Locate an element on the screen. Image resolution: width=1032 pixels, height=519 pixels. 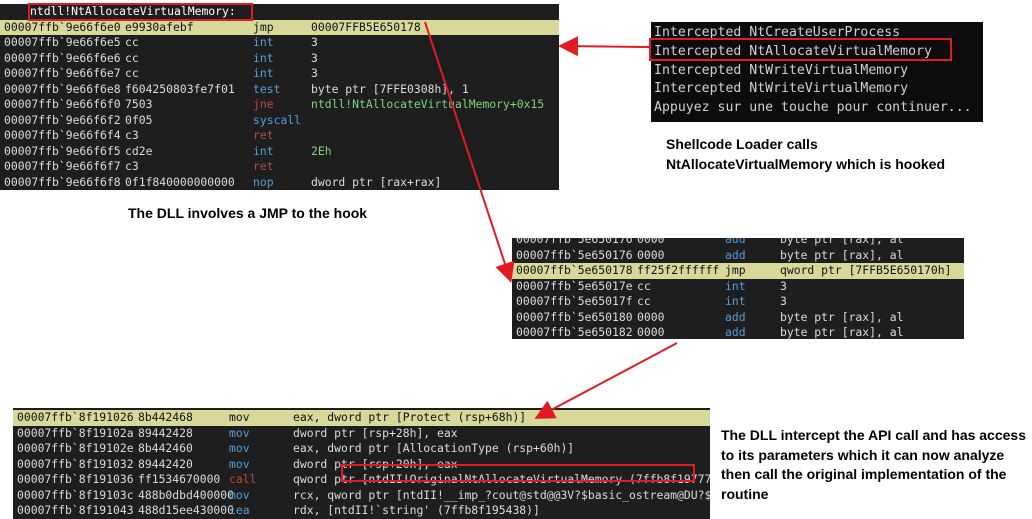
arrow-console-to-listing is located at coordinates (604, 46).